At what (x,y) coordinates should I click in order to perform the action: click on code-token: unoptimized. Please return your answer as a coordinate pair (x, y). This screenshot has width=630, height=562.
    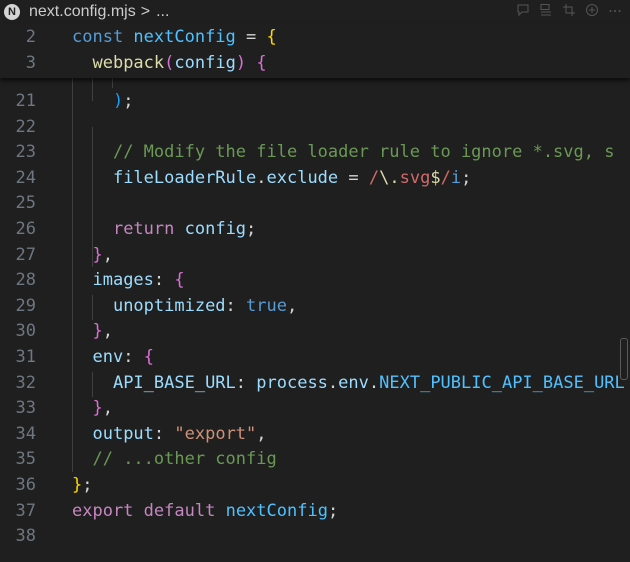
    Looking at the image, I should click on (169, 305).